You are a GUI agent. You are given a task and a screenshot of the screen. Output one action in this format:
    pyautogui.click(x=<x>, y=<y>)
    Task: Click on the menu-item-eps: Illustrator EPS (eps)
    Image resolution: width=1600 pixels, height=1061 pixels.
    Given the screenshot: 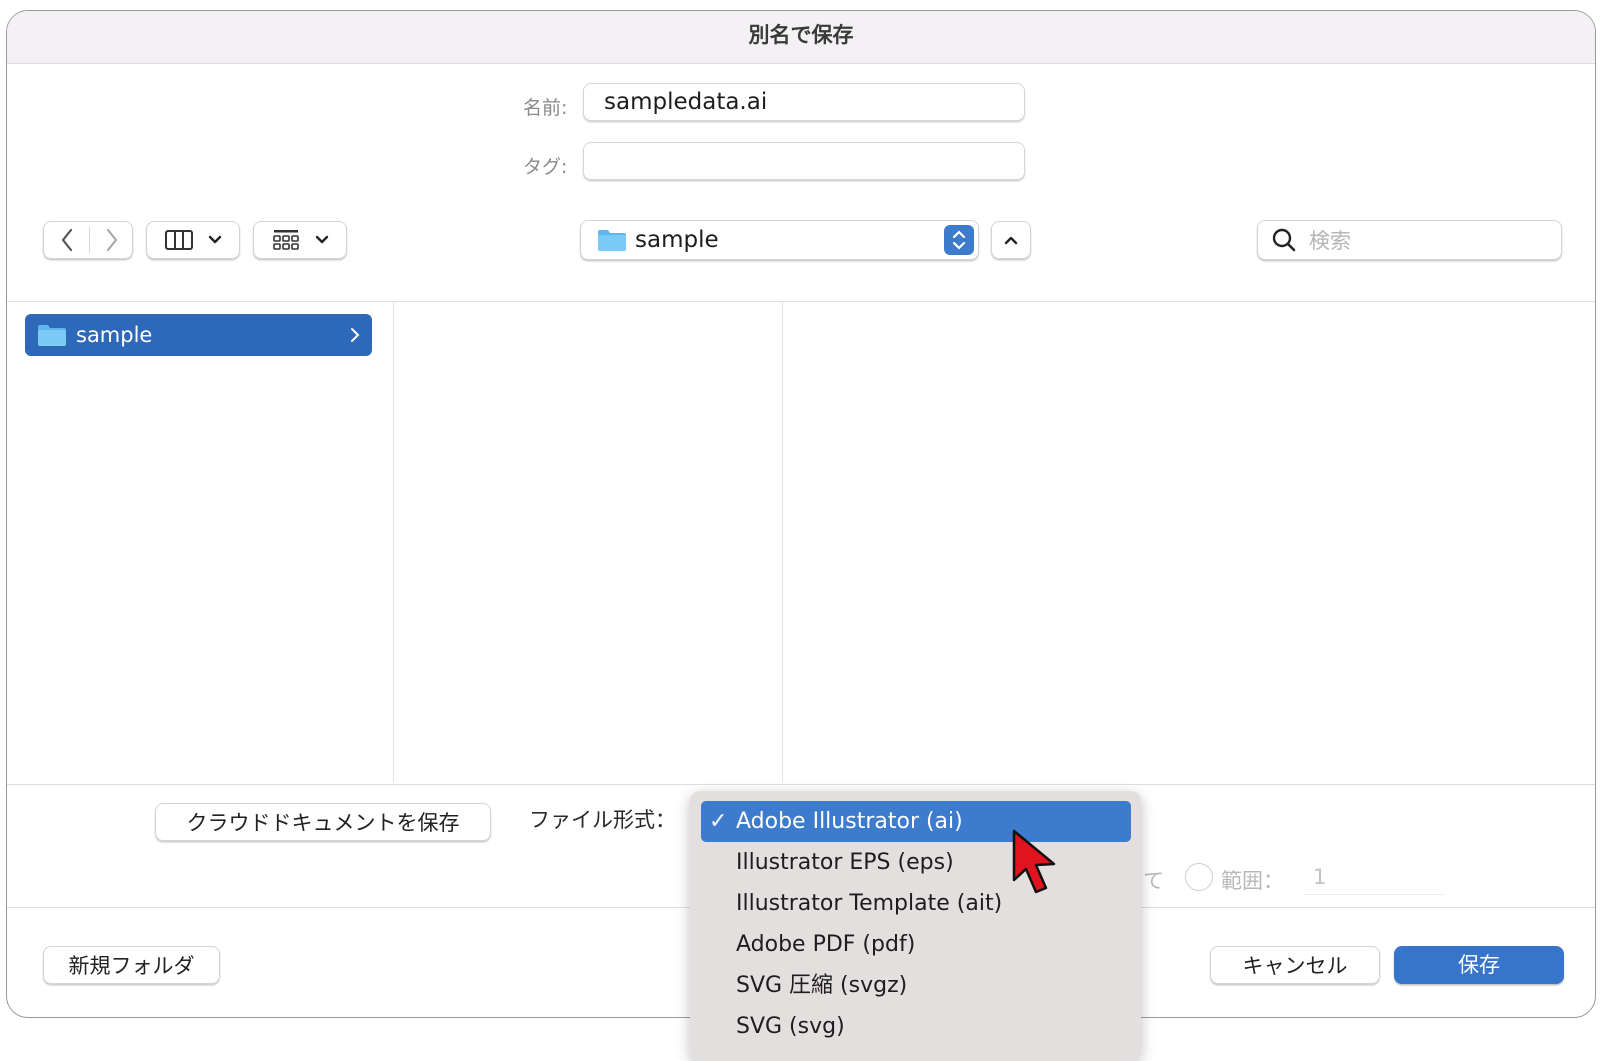 What is the action you would take?
    pyautogui.click(x=915, y=862)
    